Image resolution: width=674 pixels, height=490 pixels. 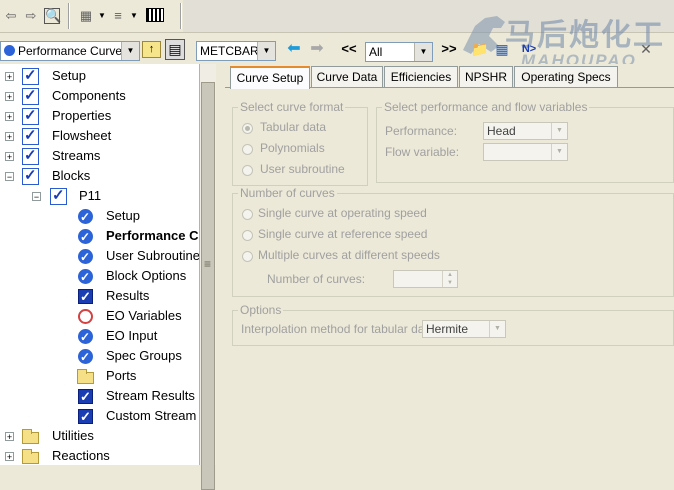 What do you see at coordinates (99, 236) in the screenshot?
I see `tree-item-performance-curves: Performance Cu` at bounding box center [99, 236].